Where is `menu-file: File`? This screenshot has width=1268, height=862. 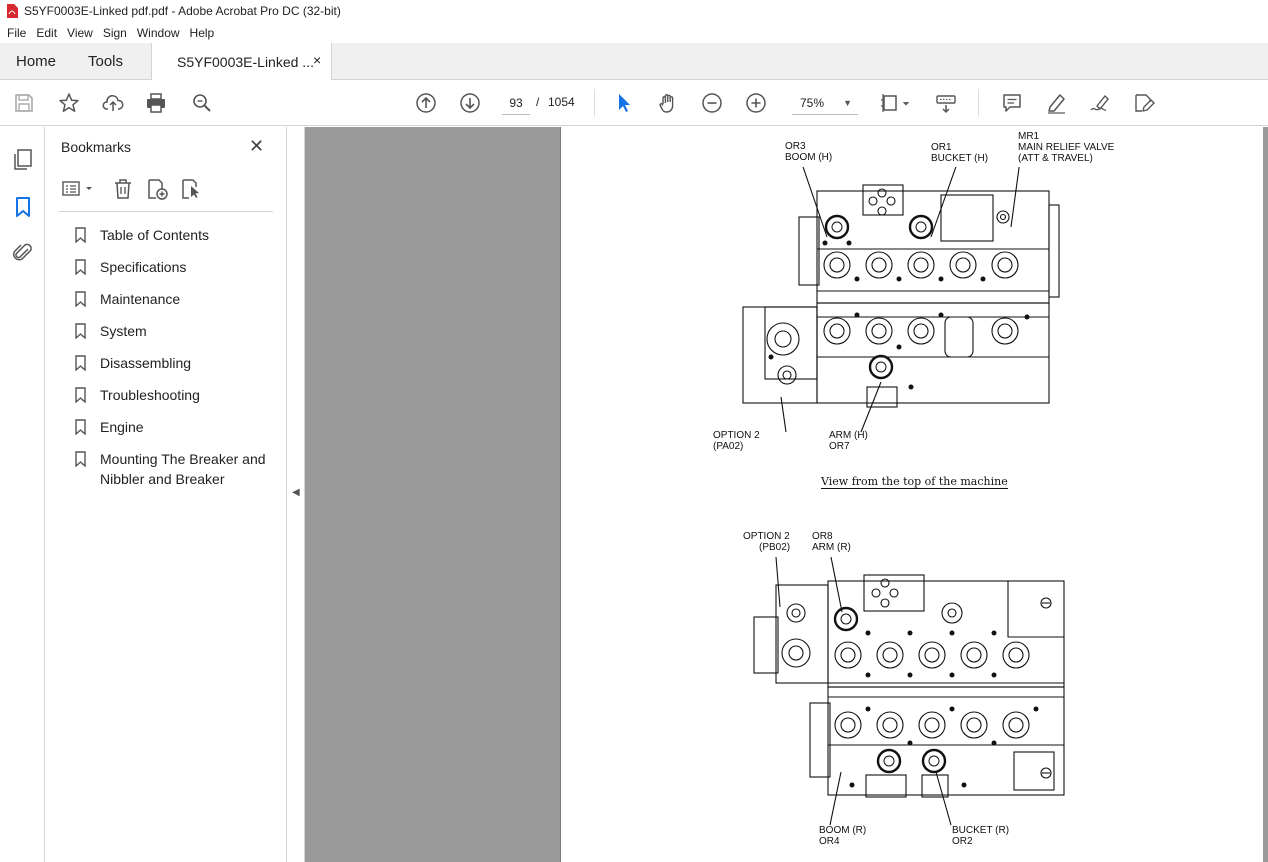
menu-file: File is located at coordinates (16, 33).